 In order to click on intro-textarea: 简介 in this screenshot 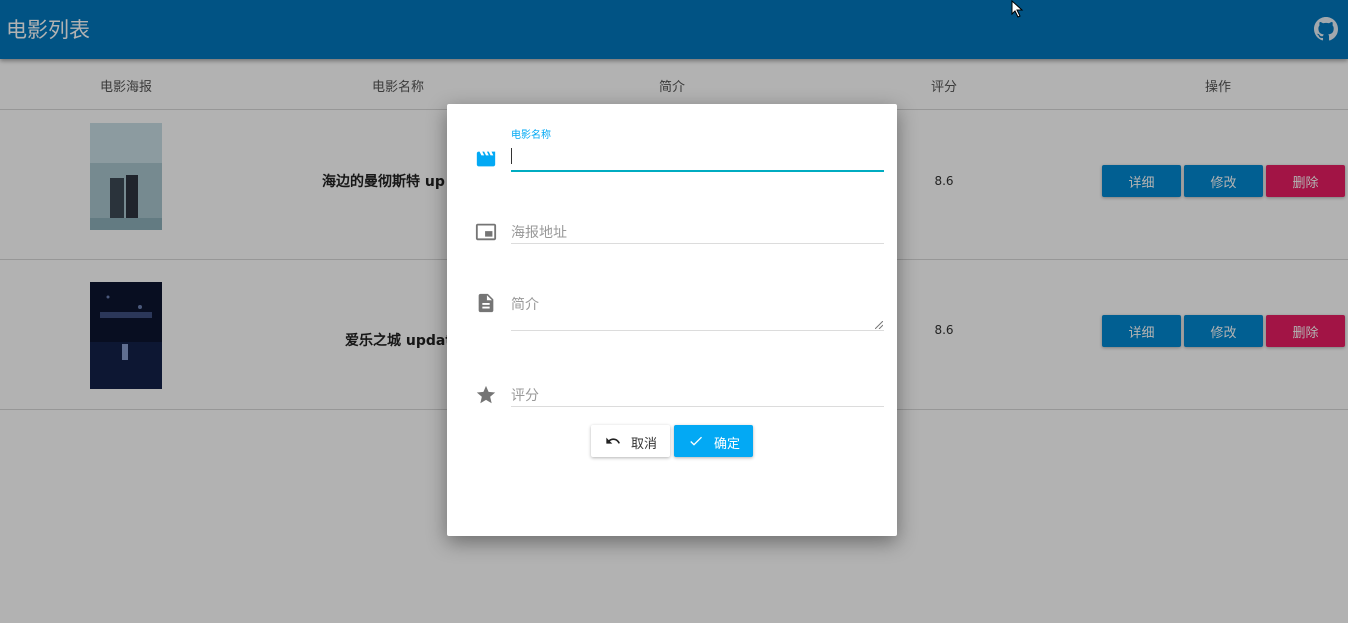, I will do `click(697, 304)`.